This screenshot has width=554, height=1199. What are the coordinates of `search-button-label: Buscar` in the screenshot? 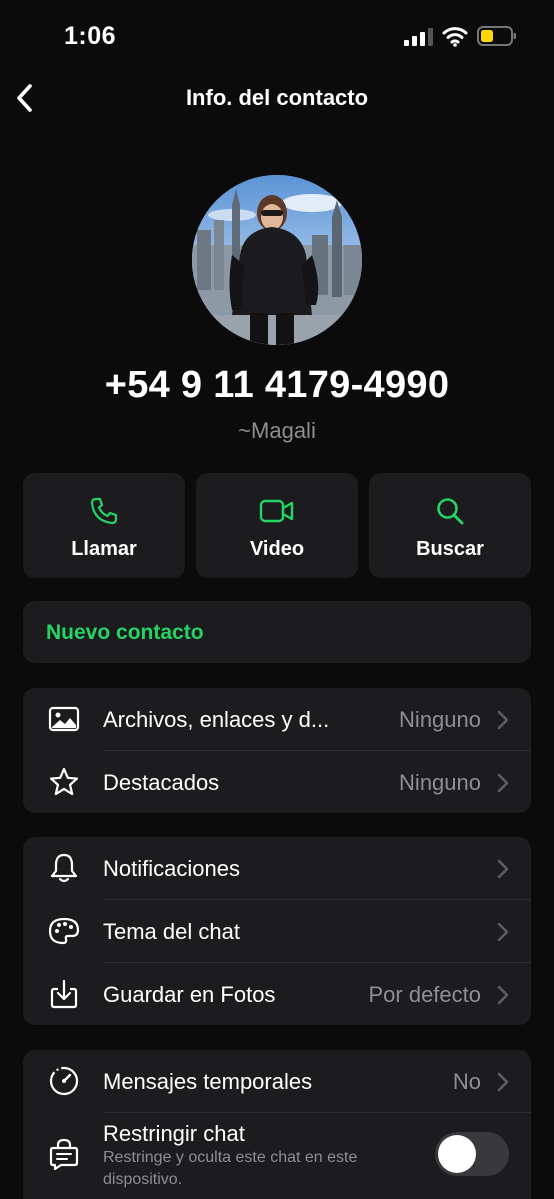 It's located at (450, 549).